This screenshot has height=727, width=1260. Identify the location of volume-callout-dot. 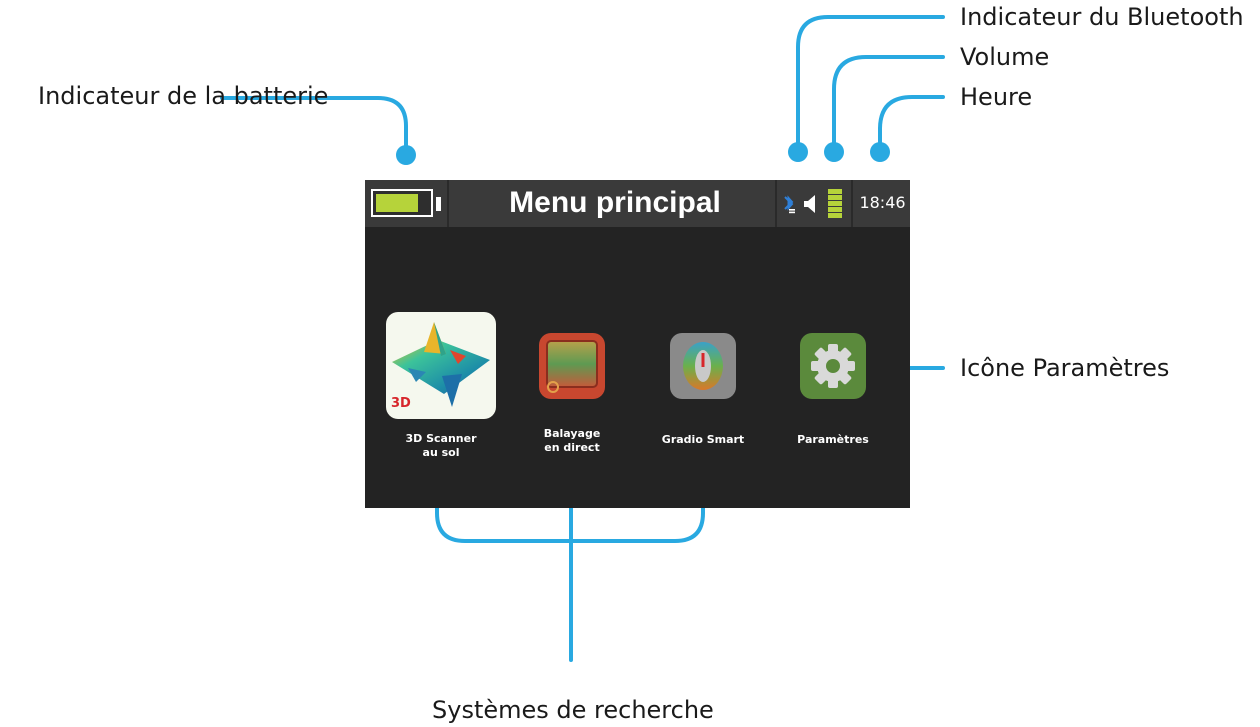
(834, 152).